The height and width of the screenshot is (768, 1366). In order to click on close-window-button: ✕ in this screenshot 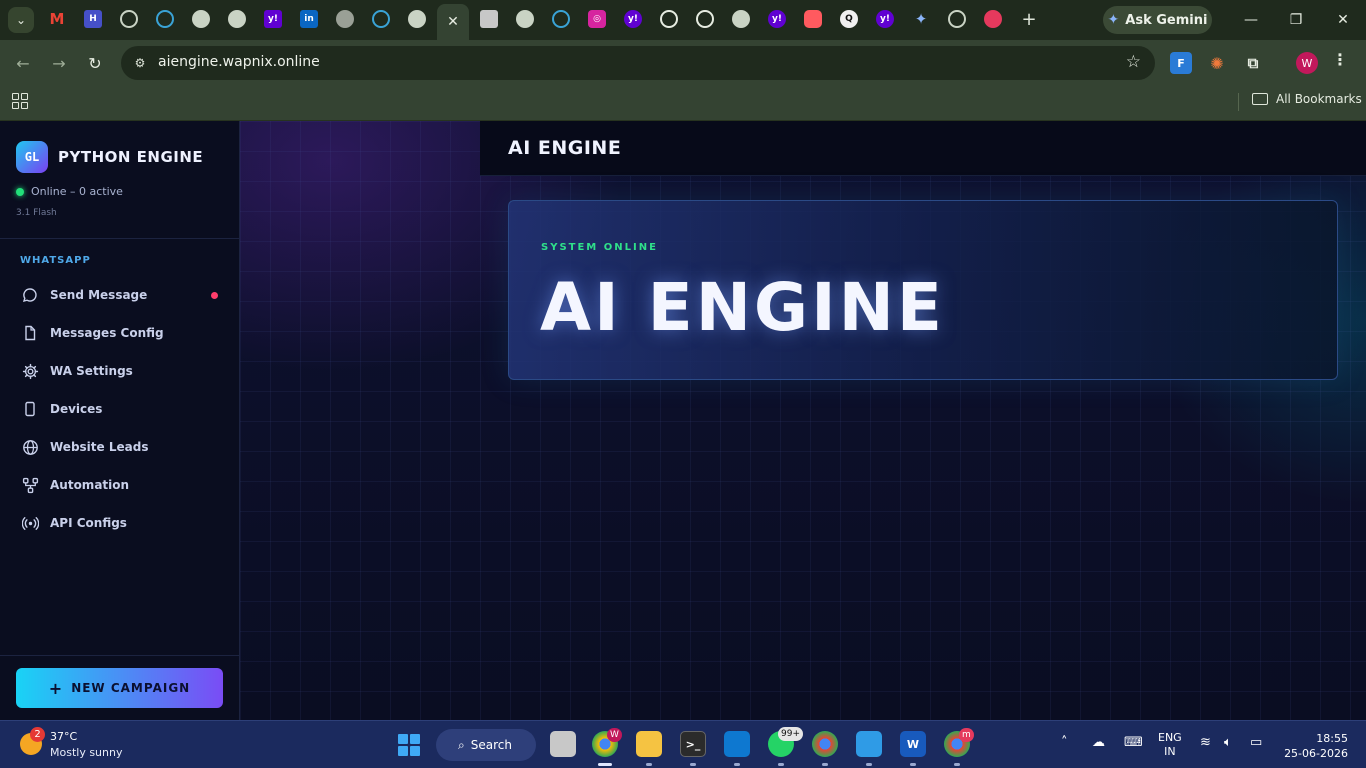, I will do `click(1343, 20)`.